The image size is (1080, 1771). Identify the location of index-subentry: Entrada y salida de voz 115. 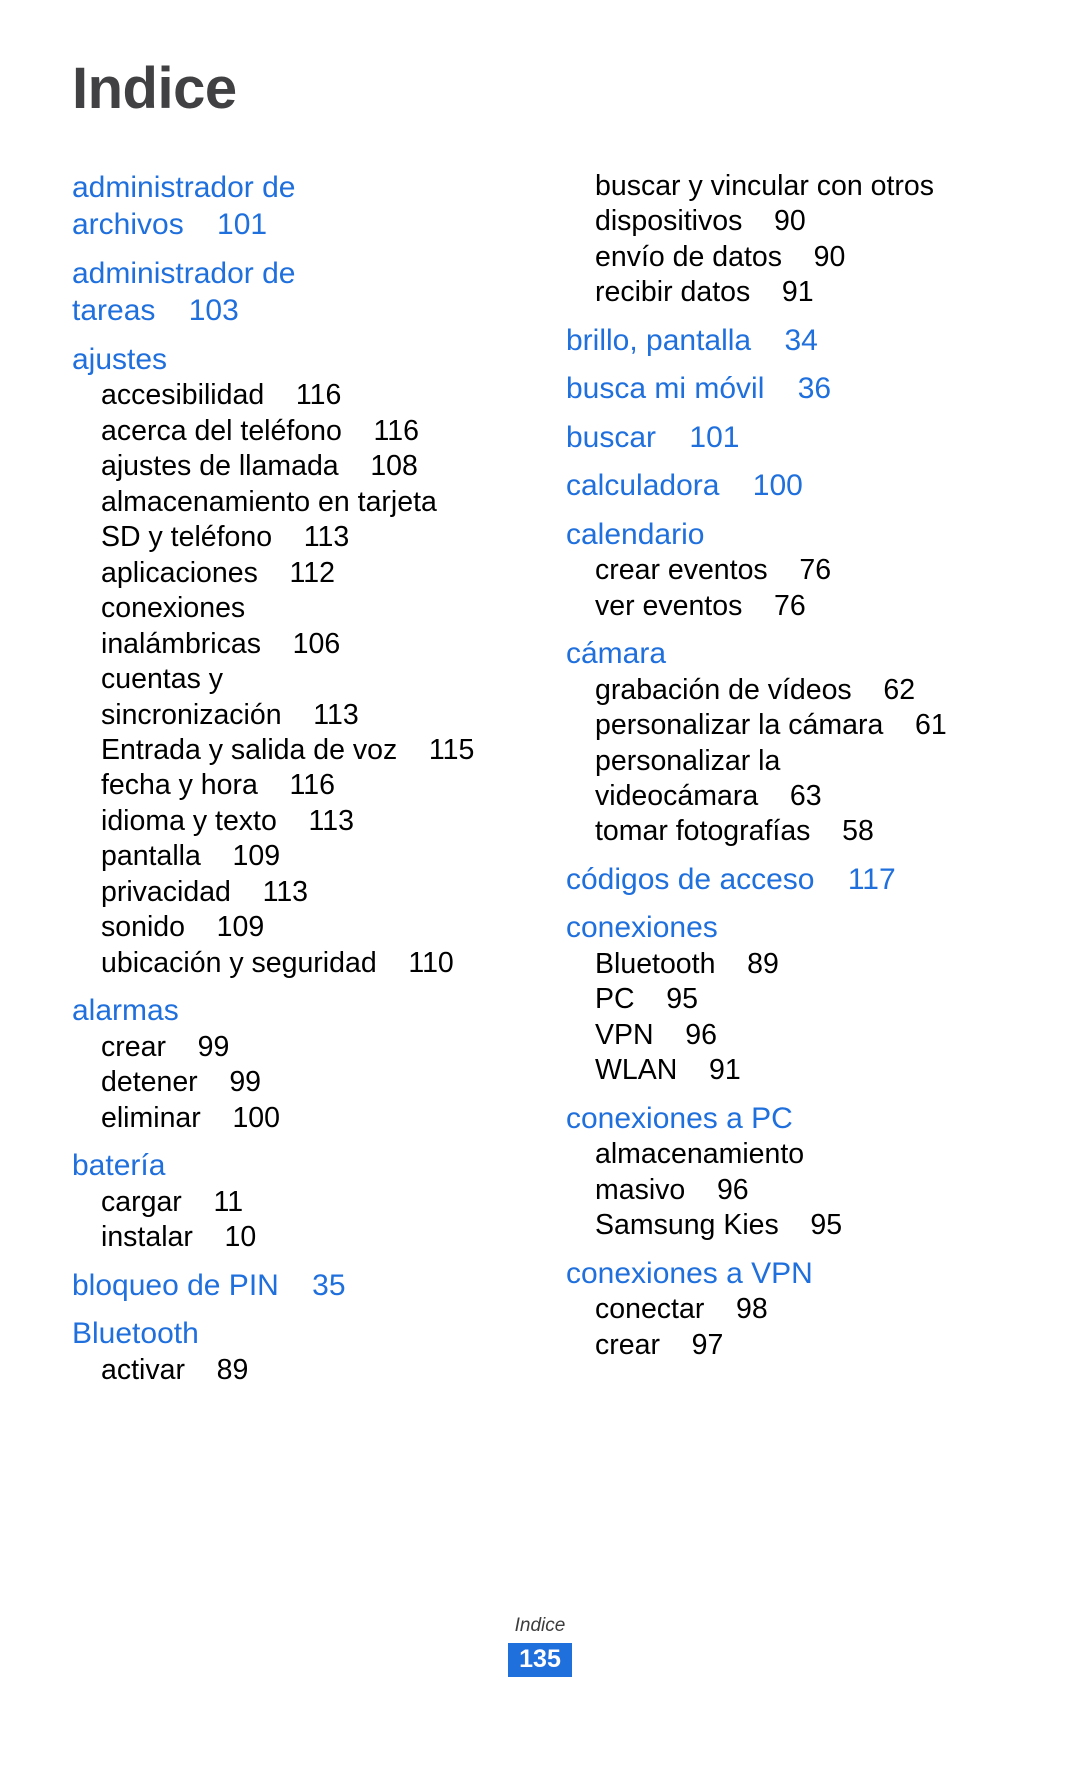
(288, 749).